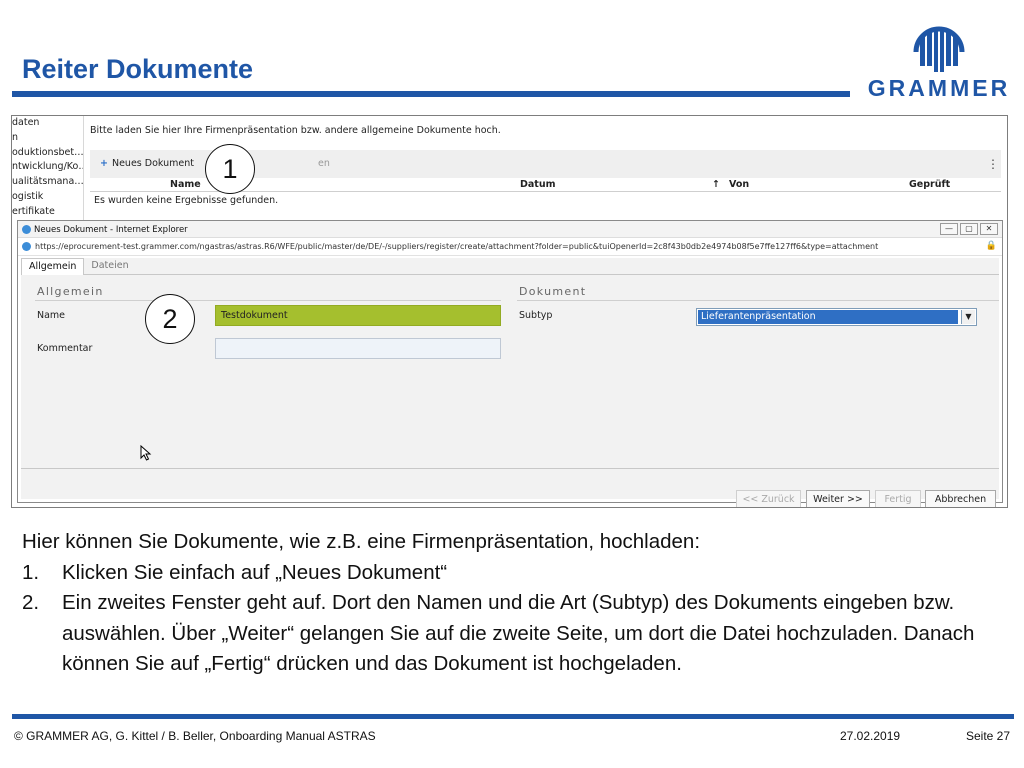 The height and width of the screenshot is (768, 1024). I want to click on page-icon, so click(26, 246).